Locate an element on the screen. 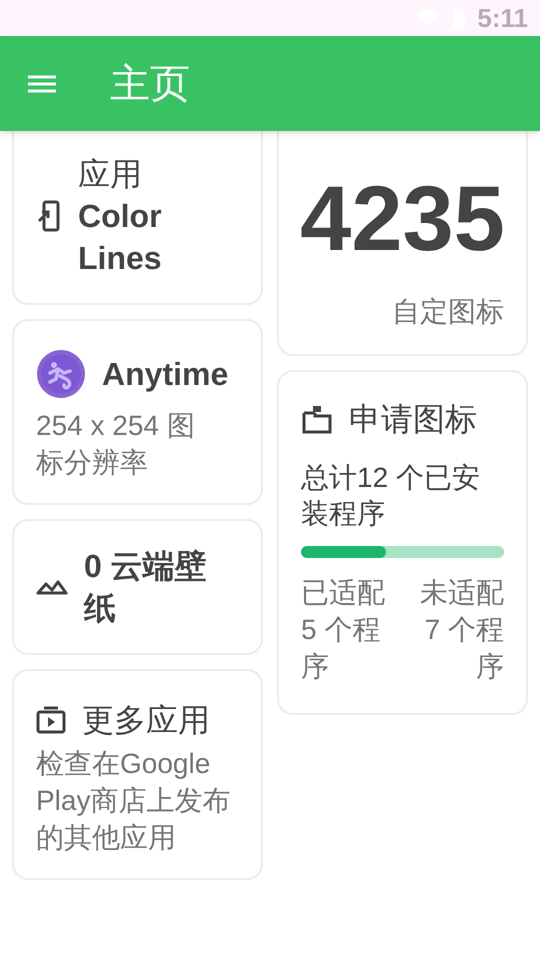 The width and height of the screenshot is (540, 960). wallpapers-title: 0 云端壁纸 is located at coordinates (146, 587).